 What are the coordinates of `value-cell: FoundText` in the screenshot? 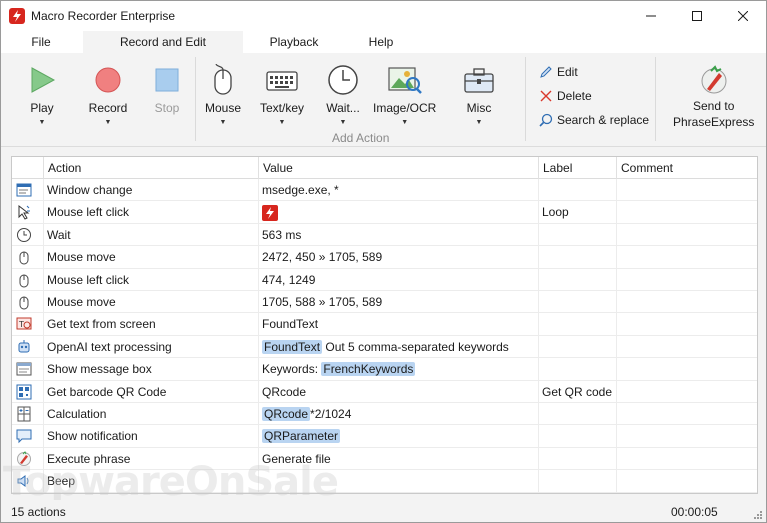 It's located at (290, 324).